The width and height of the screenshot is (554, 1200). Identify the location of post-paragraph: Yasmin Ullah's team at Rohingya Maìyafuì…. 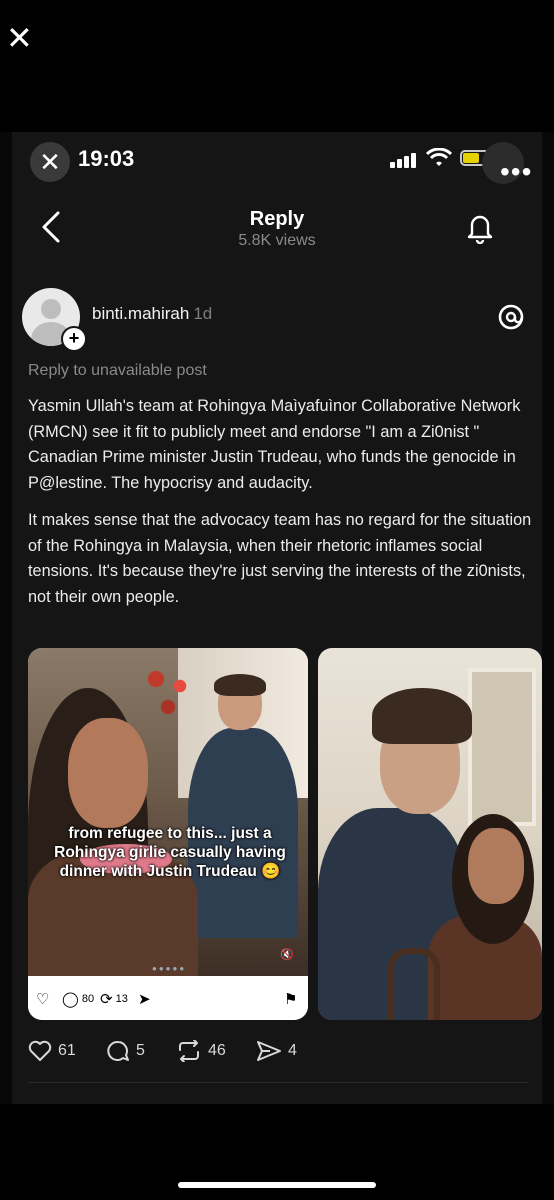
(274, 444).